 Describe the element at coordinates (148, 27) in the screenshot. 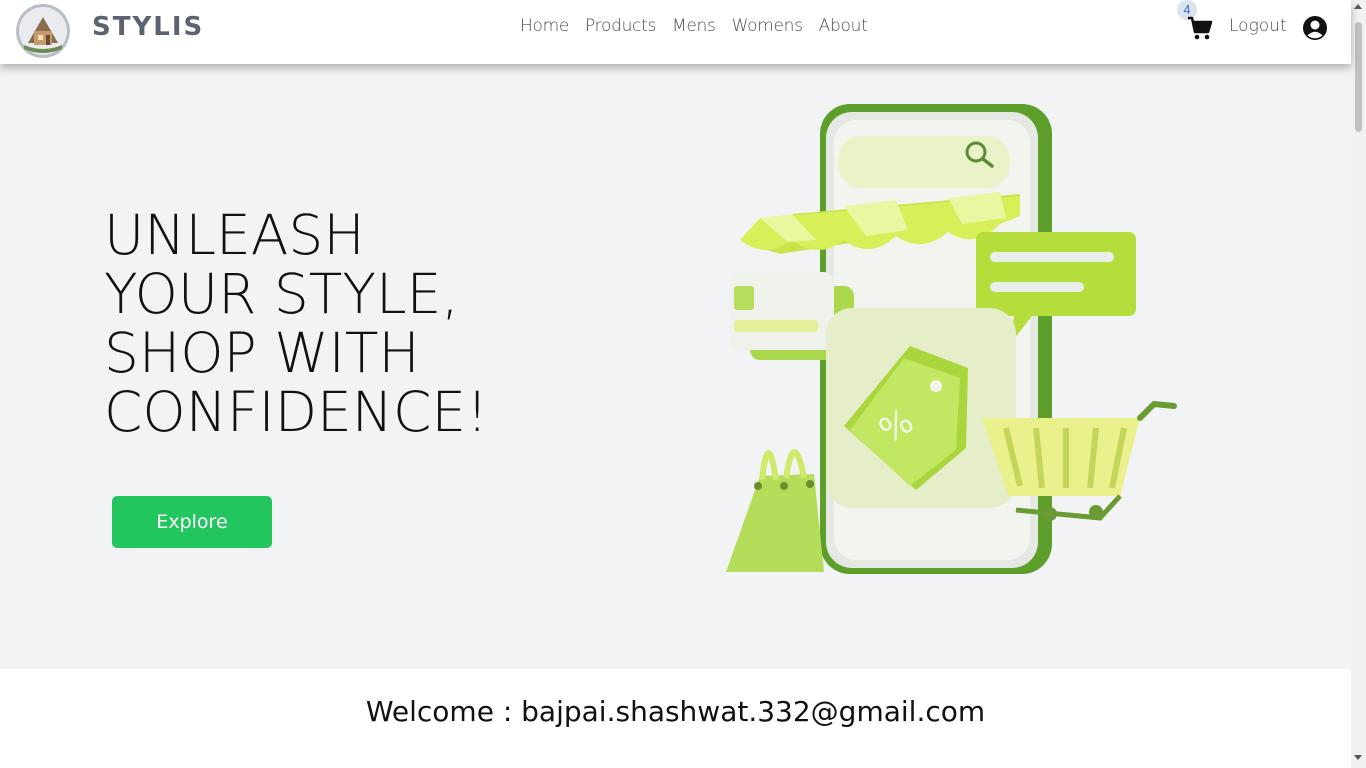

I see `brand-name: STYLIS` at that location.